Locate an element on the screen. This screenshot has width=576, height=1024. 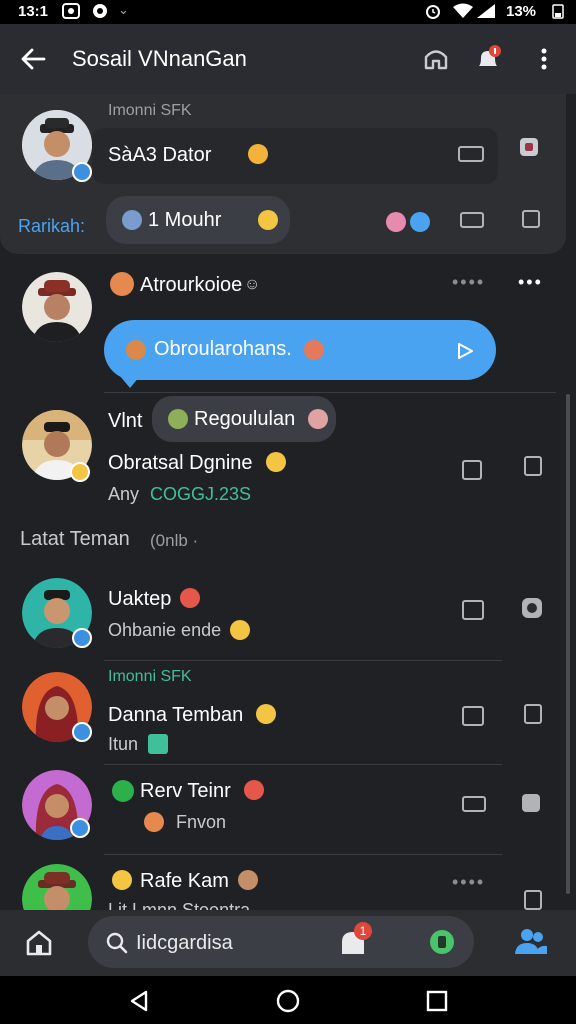
chip-label: Regoululan is located at coordinates (245, 419).